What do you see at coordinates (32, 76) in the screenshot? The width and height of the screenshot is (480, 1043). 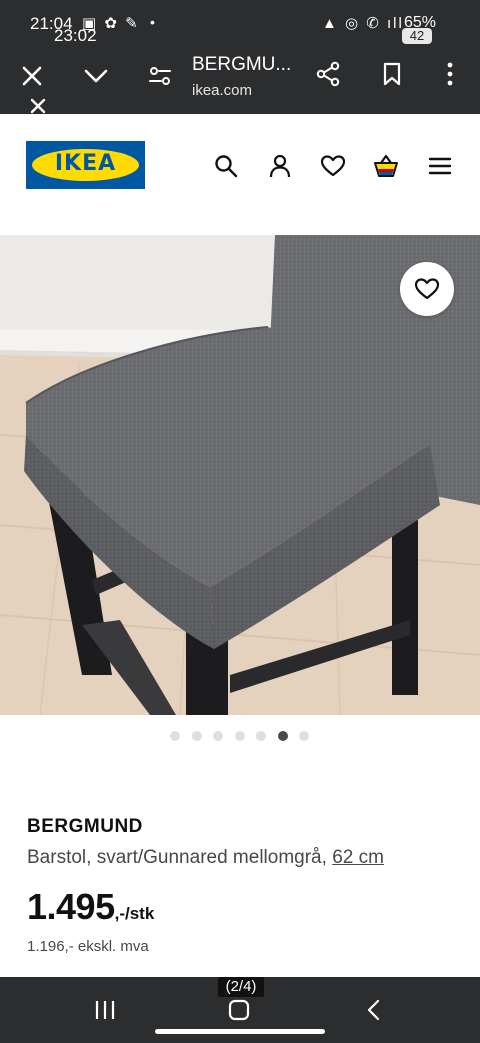 I see `close-icon` at bounding box center [32, 76].